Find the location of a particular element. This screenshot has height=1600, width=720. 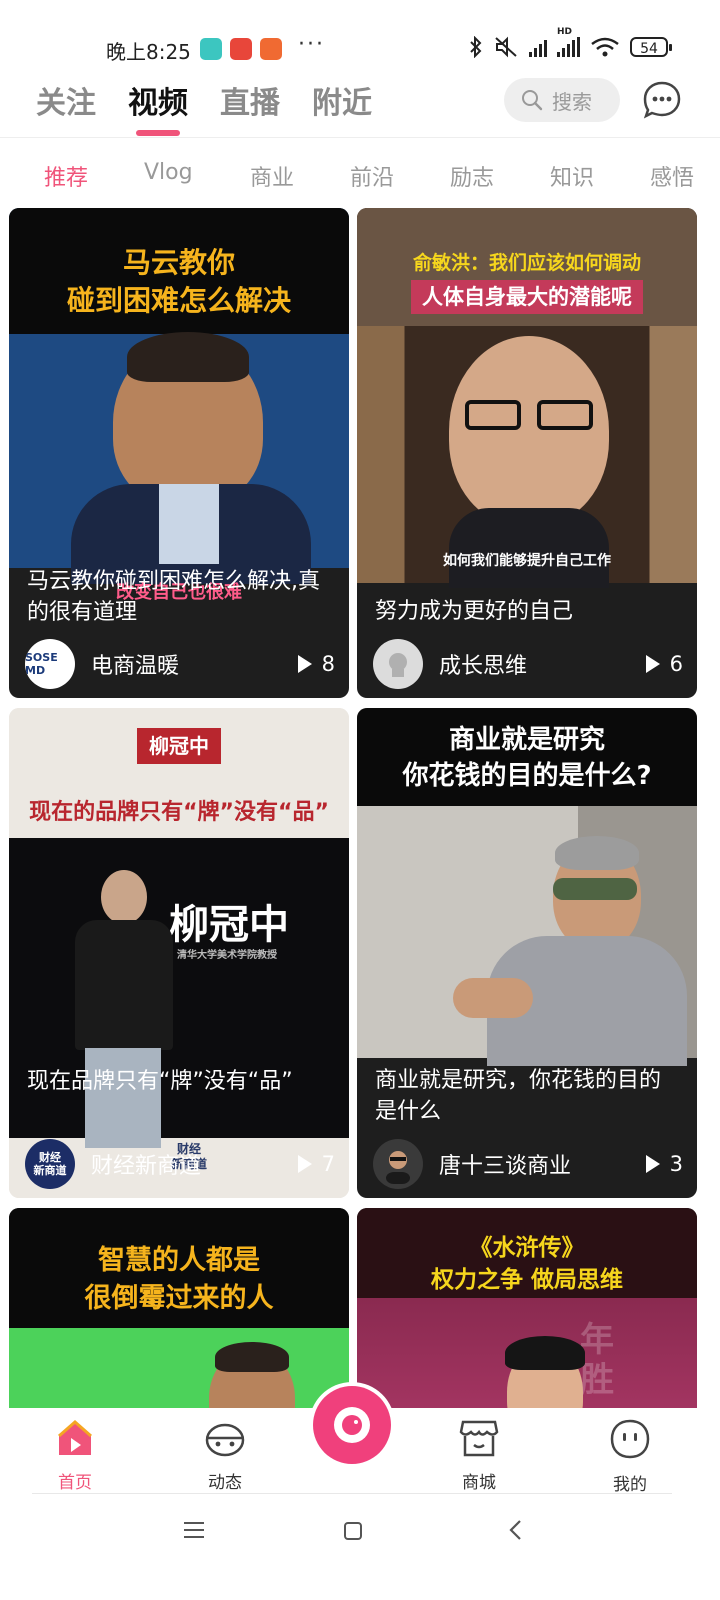

author-name: 财经新商道 is located at coordinates (194, 1164).